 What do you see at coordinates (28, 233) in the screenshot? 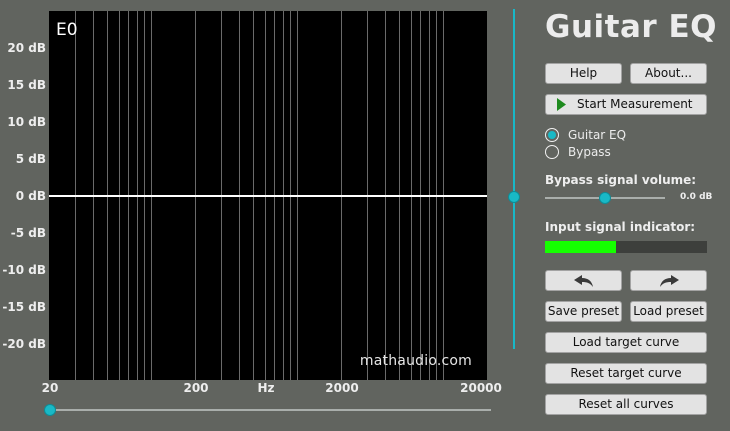
I see `y-label-minus-5: -5 dB` at bounding box center [28, 233].